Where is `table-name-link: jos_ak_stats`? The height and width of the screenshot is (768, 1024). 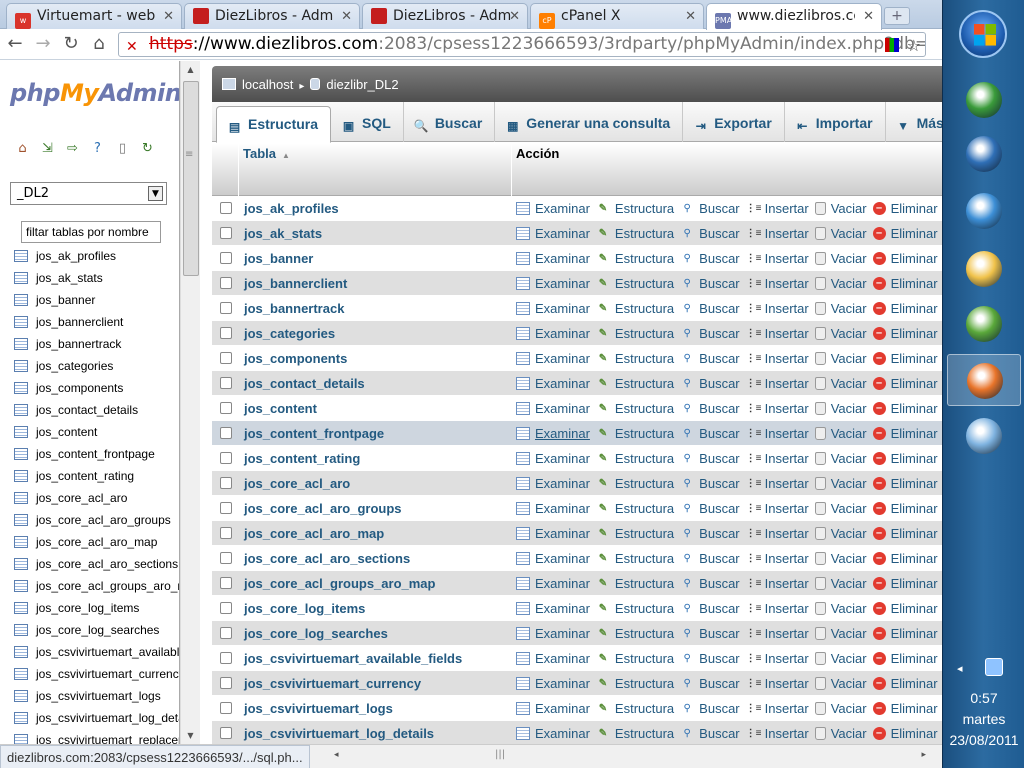 table-name-link: jos_ak_stats is located at coordinates (379, 233).